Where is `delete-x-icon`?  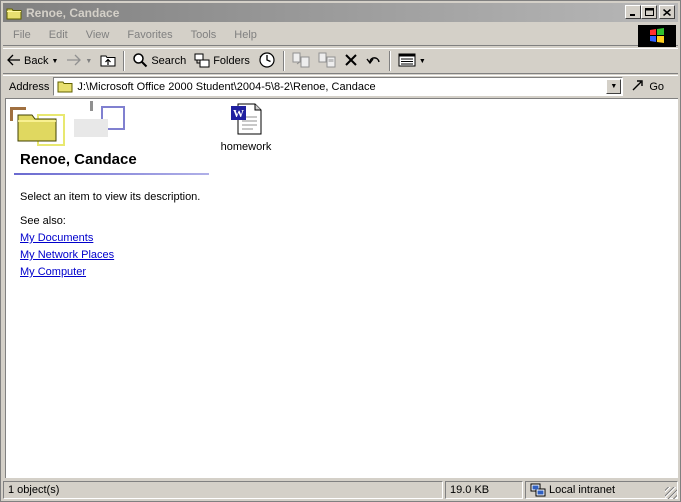
delete-x-icon is located at coordinates (351, 61).